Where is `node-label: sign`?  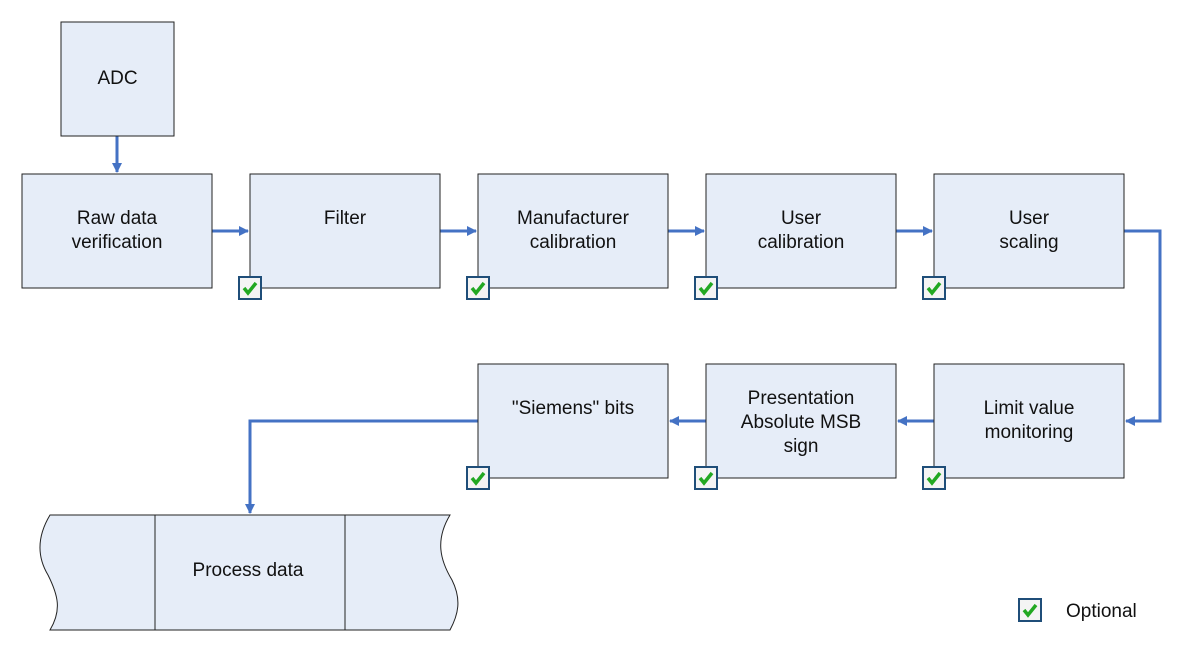
node-label: sign is located at coordinates (801, 446).